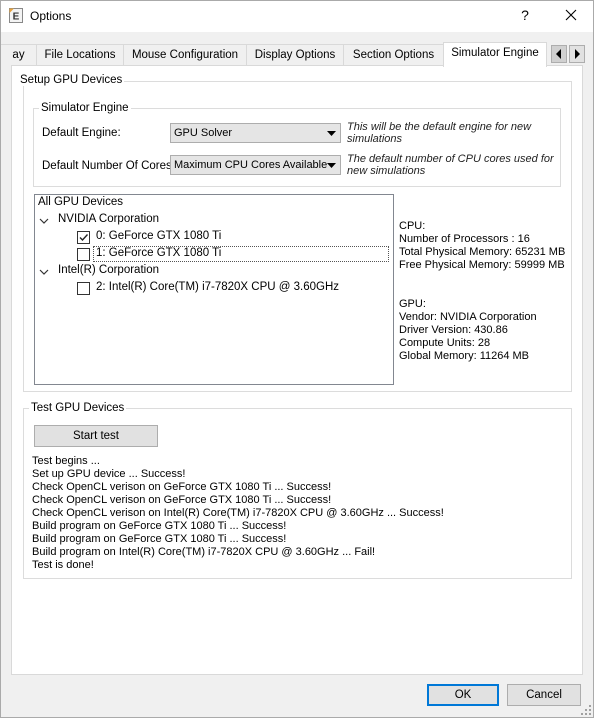 Image resolution: width=594 pixels, height=718 pixels. I want to click on device-0-label: 0: GeForce GTX 1080 Ti, so click(159, 236).